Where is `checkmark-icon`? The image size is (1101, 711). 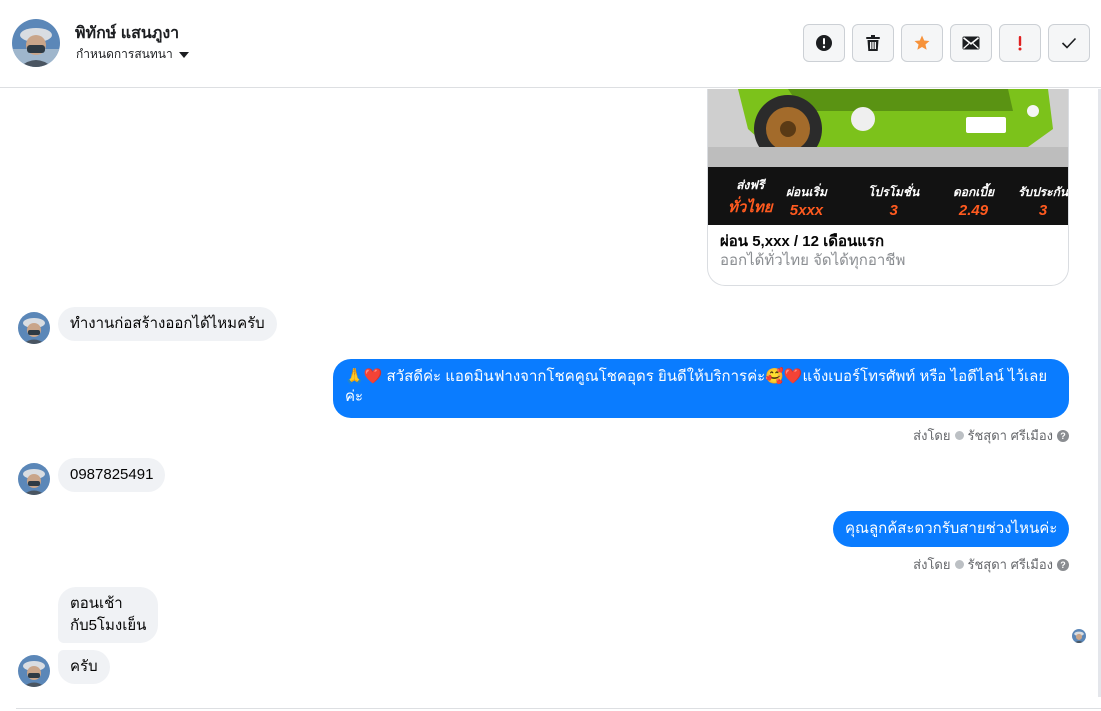 checkmark-icon is located at coordinates (1069, 43).